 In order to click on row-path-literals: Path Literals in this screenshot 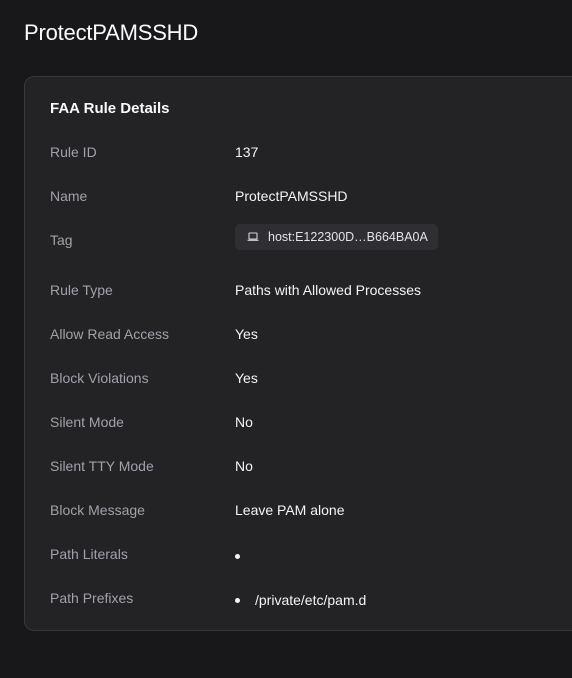, I will do `click(310, 556)`.